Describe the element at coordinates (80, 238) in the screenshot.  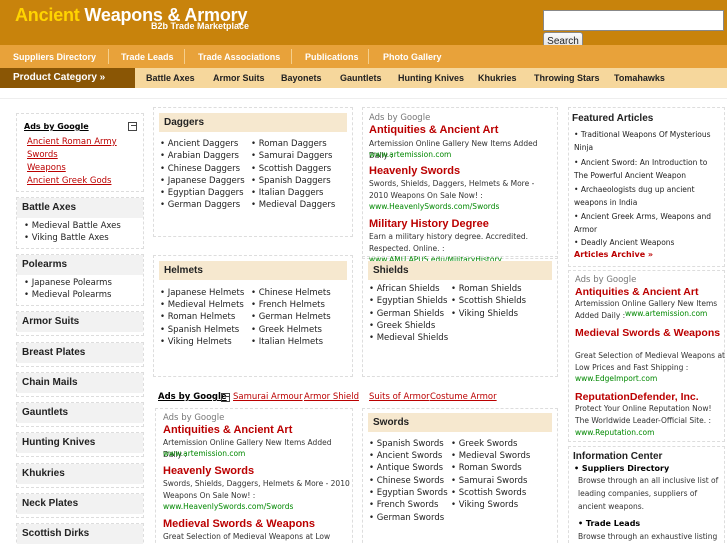
I see `left-subcategory-item: Viking Battle Axes` at that location.